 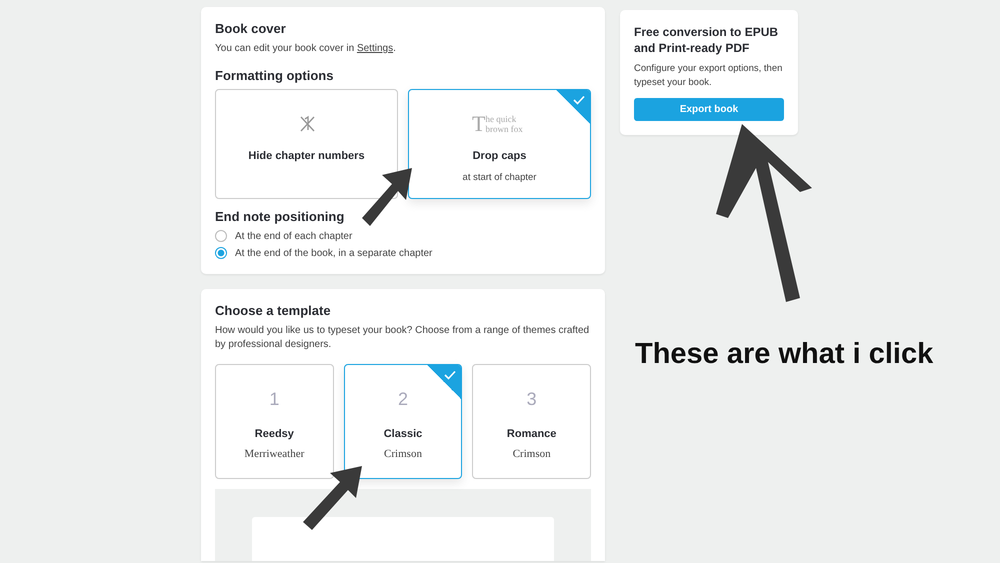 What do you see at coordinates (274, 421) in the screenshot?
I see `template-card: 1 Reedsy Merriweather` at bounding box center [274, 421].